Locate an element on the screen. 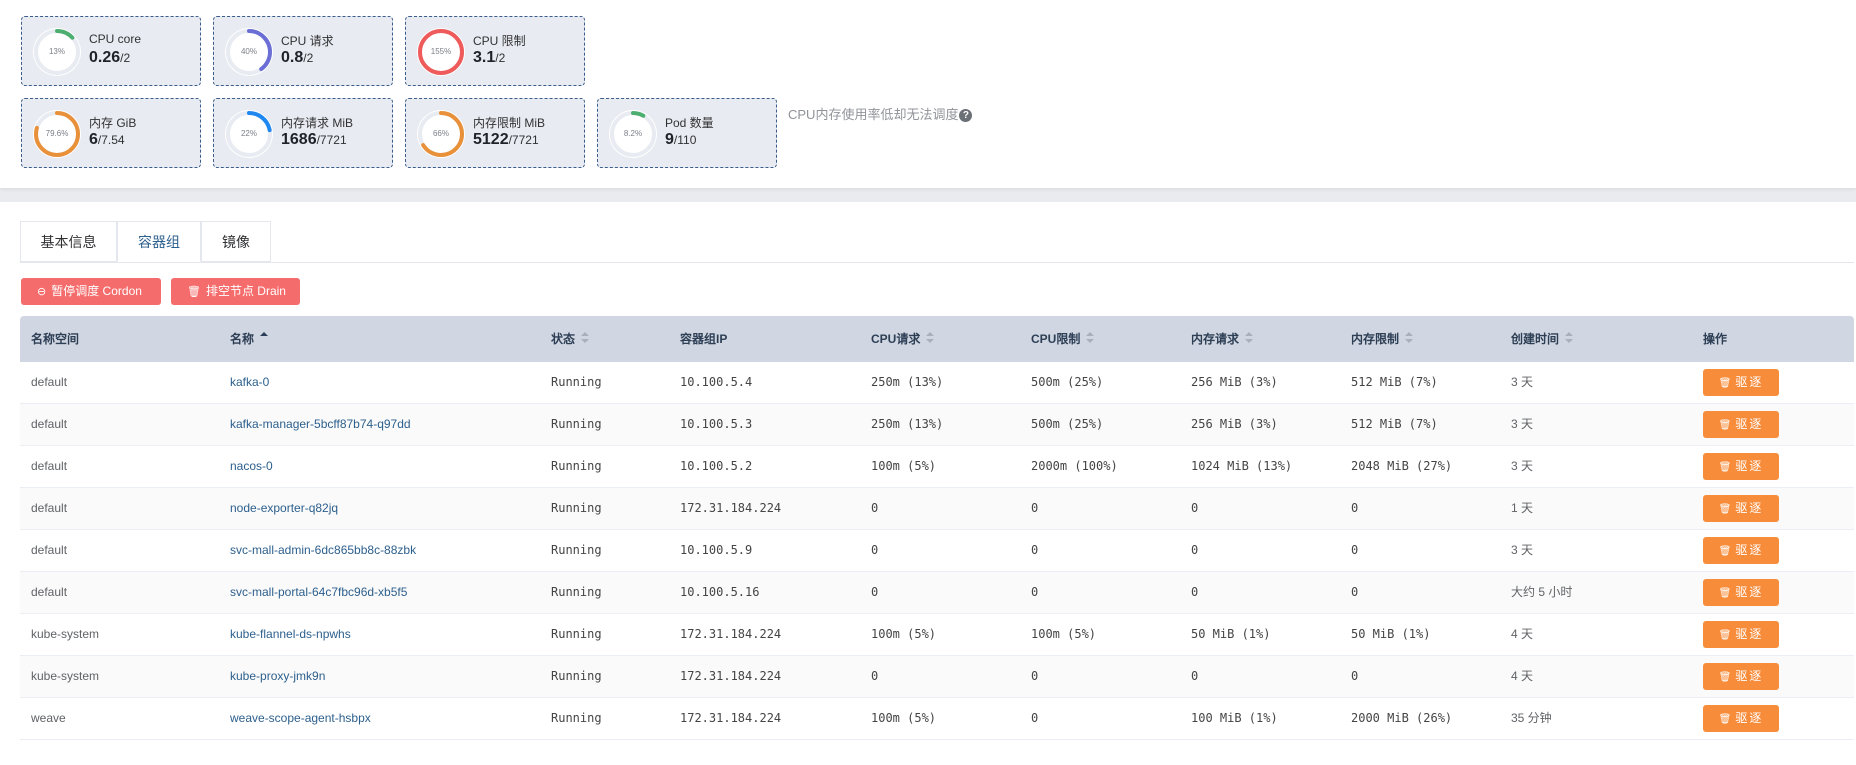  cell-name: svc-mall-admin-6dc865bb8c-88zbk is located at coordinates (323, 550).